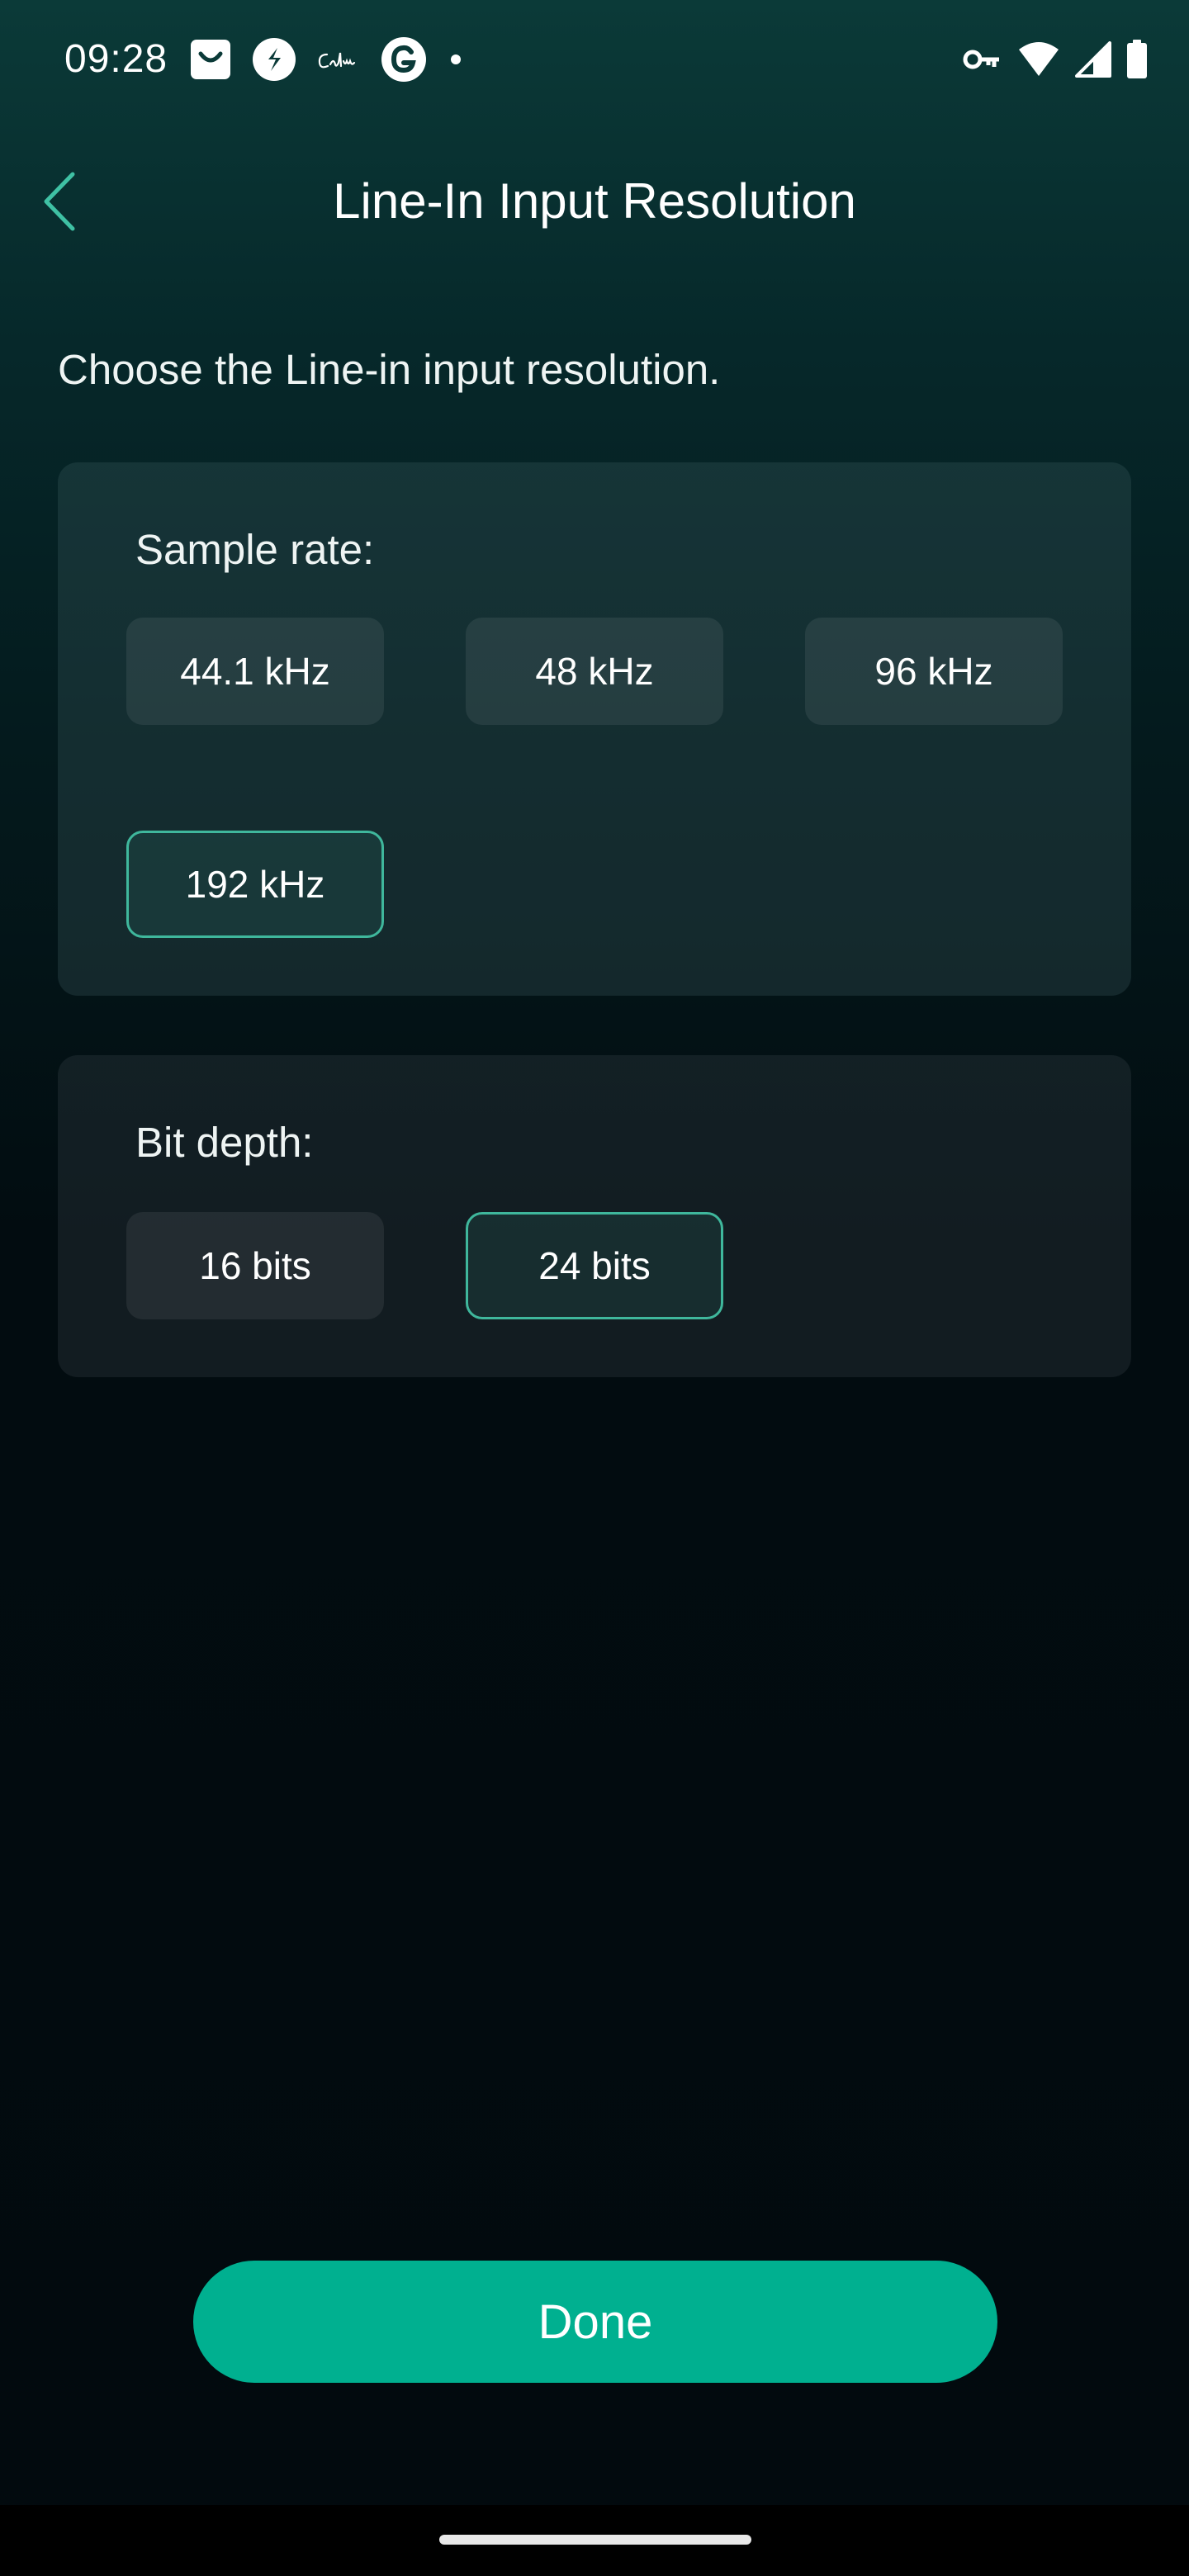 Image resolution: width=1189 pixels, height=2576 pixels. I want to click on done-button-label: Done, so click(595, 2321).